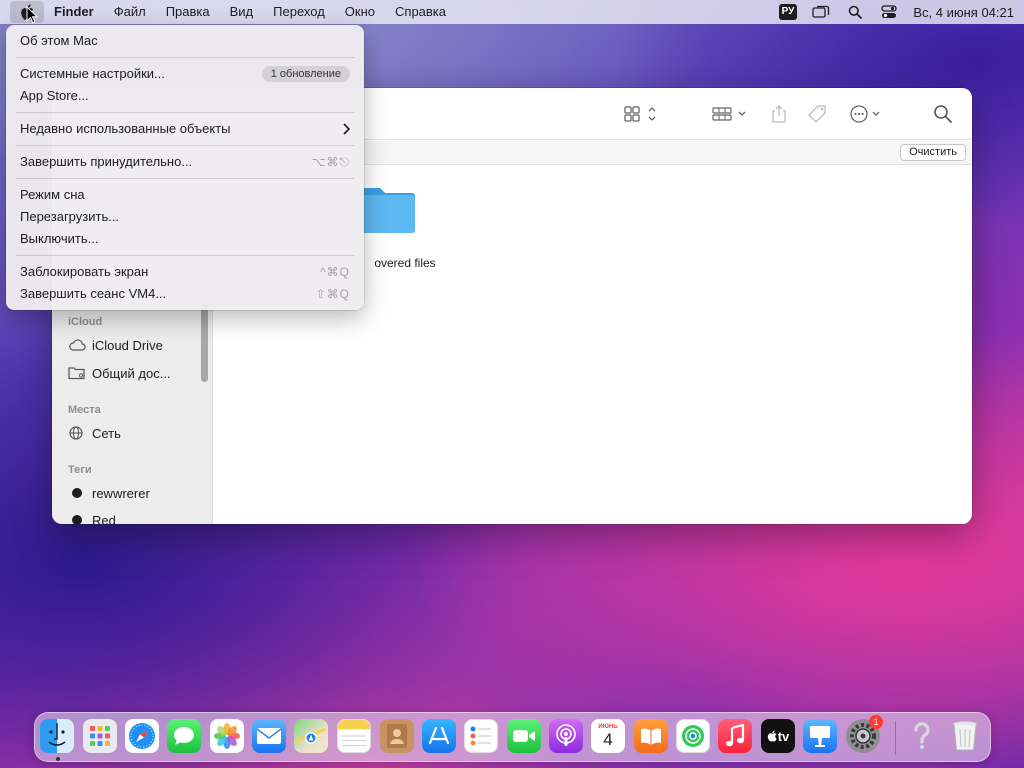 This screenshot has width=1024, height=768. Describe the element at coordinates (354, 733) in the screenshot. I see `notes-icon` at that location.